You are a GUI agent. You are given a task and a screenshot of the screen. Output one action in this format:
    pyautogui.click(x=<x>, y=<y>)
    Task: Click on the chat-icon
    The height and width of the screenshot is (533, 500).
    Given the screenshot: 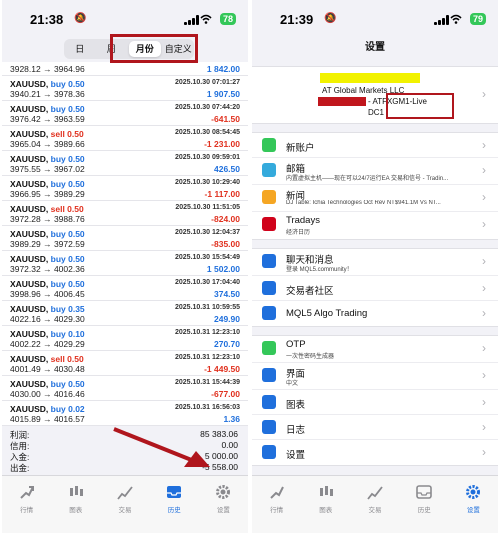 What is the action you would take?
    pyautogui.click(x=269, y=261)
    